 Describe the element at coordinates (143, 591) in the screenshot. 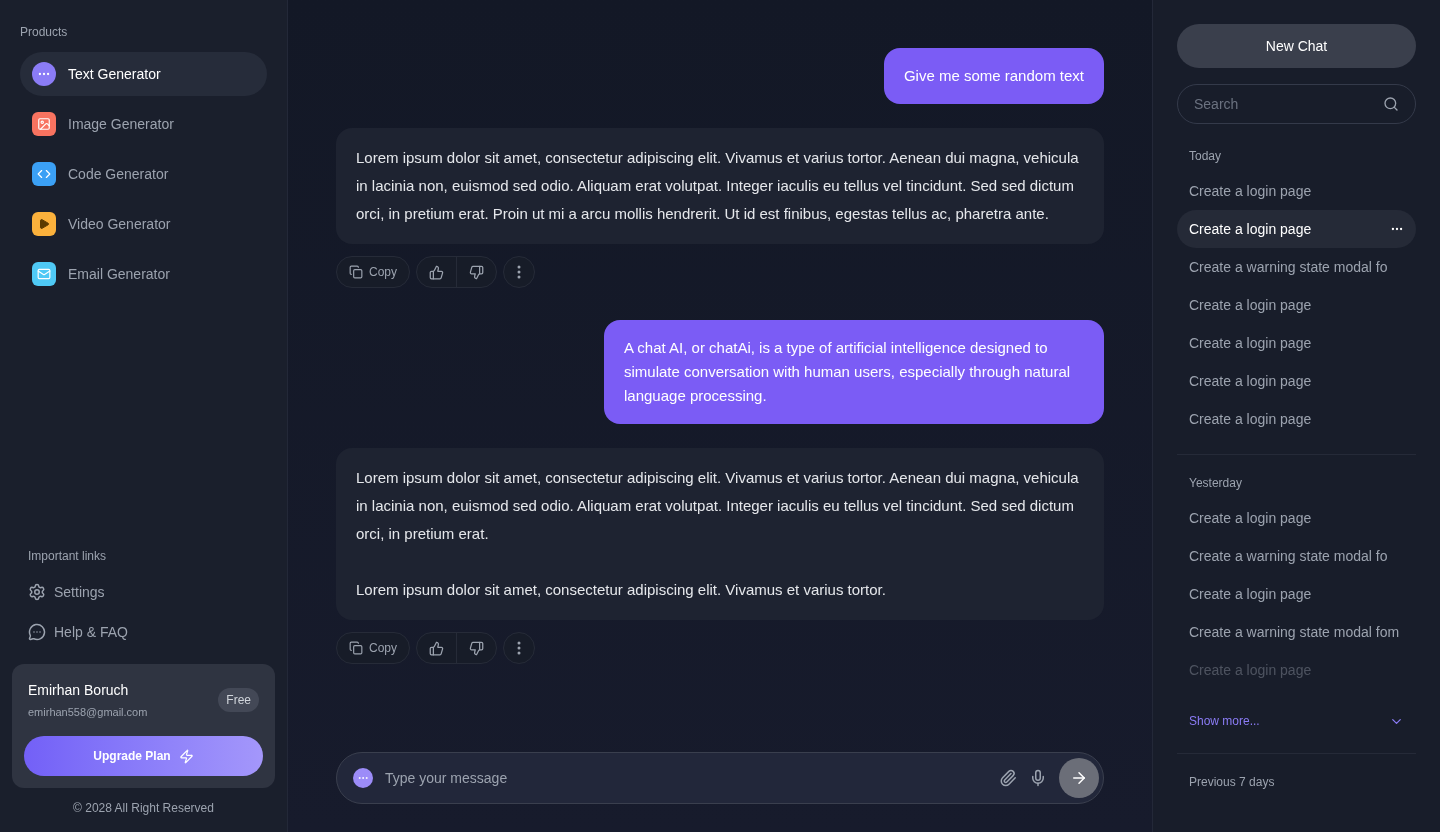

I see `sidebar-link: Settings` at that location.